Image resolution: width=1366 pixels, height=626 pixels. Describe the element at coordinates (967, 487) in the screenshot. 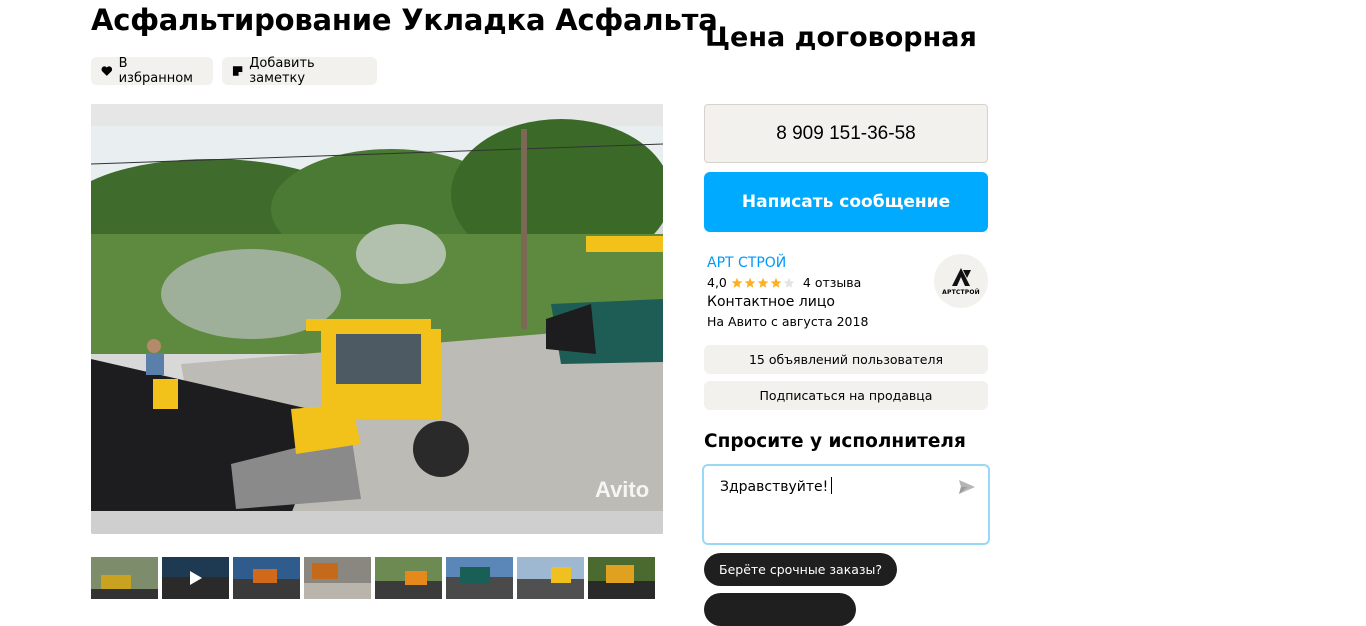

I see `send-icon` at that location.